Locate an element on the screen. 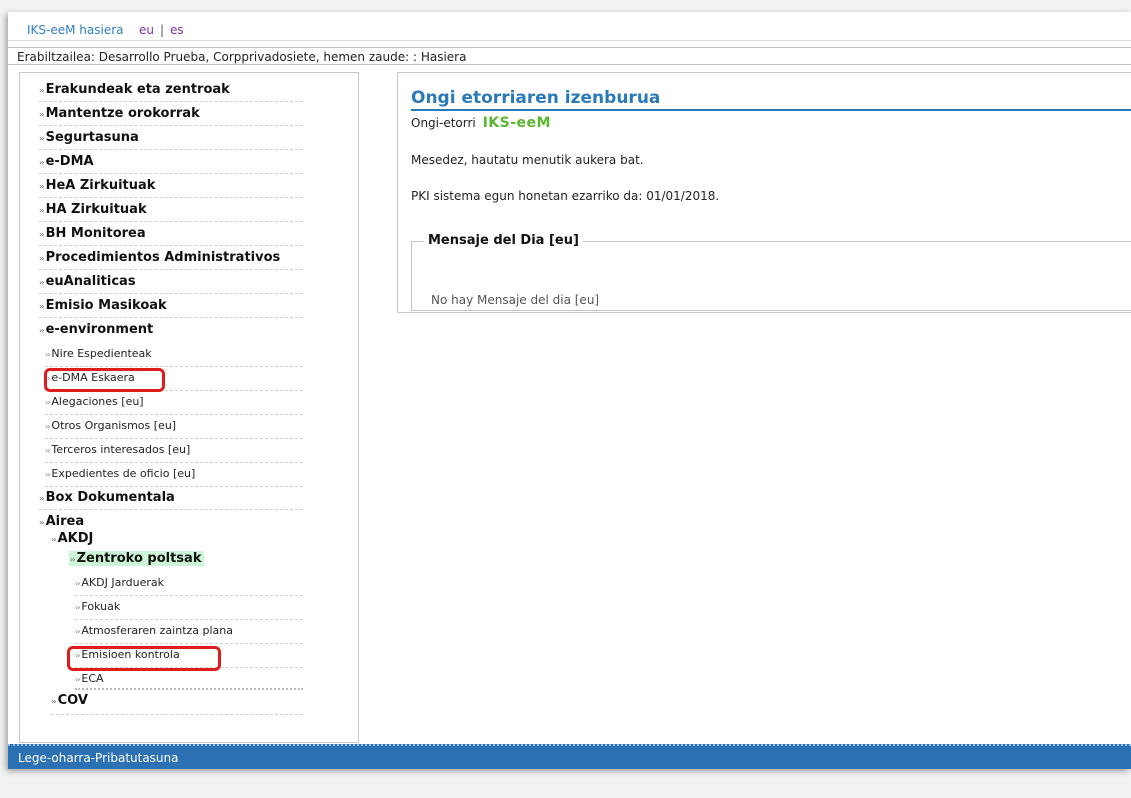  instruction-text: Mesedez, hautatu menutik aukera bat. is located at coordinates (527, 160).